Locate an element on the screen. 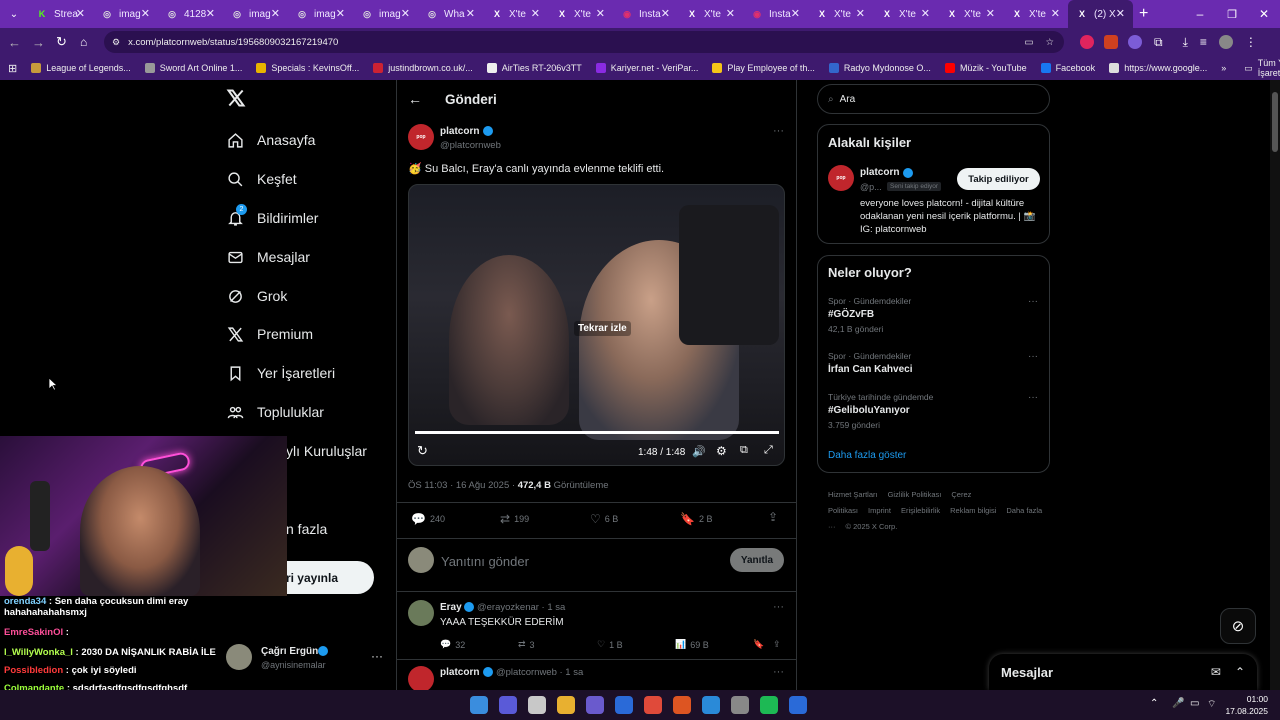 Image resolution: width=1280 pixels, height=720 pixels. reply-reply-action: 💬 32 is located at coordinates (452, 644).